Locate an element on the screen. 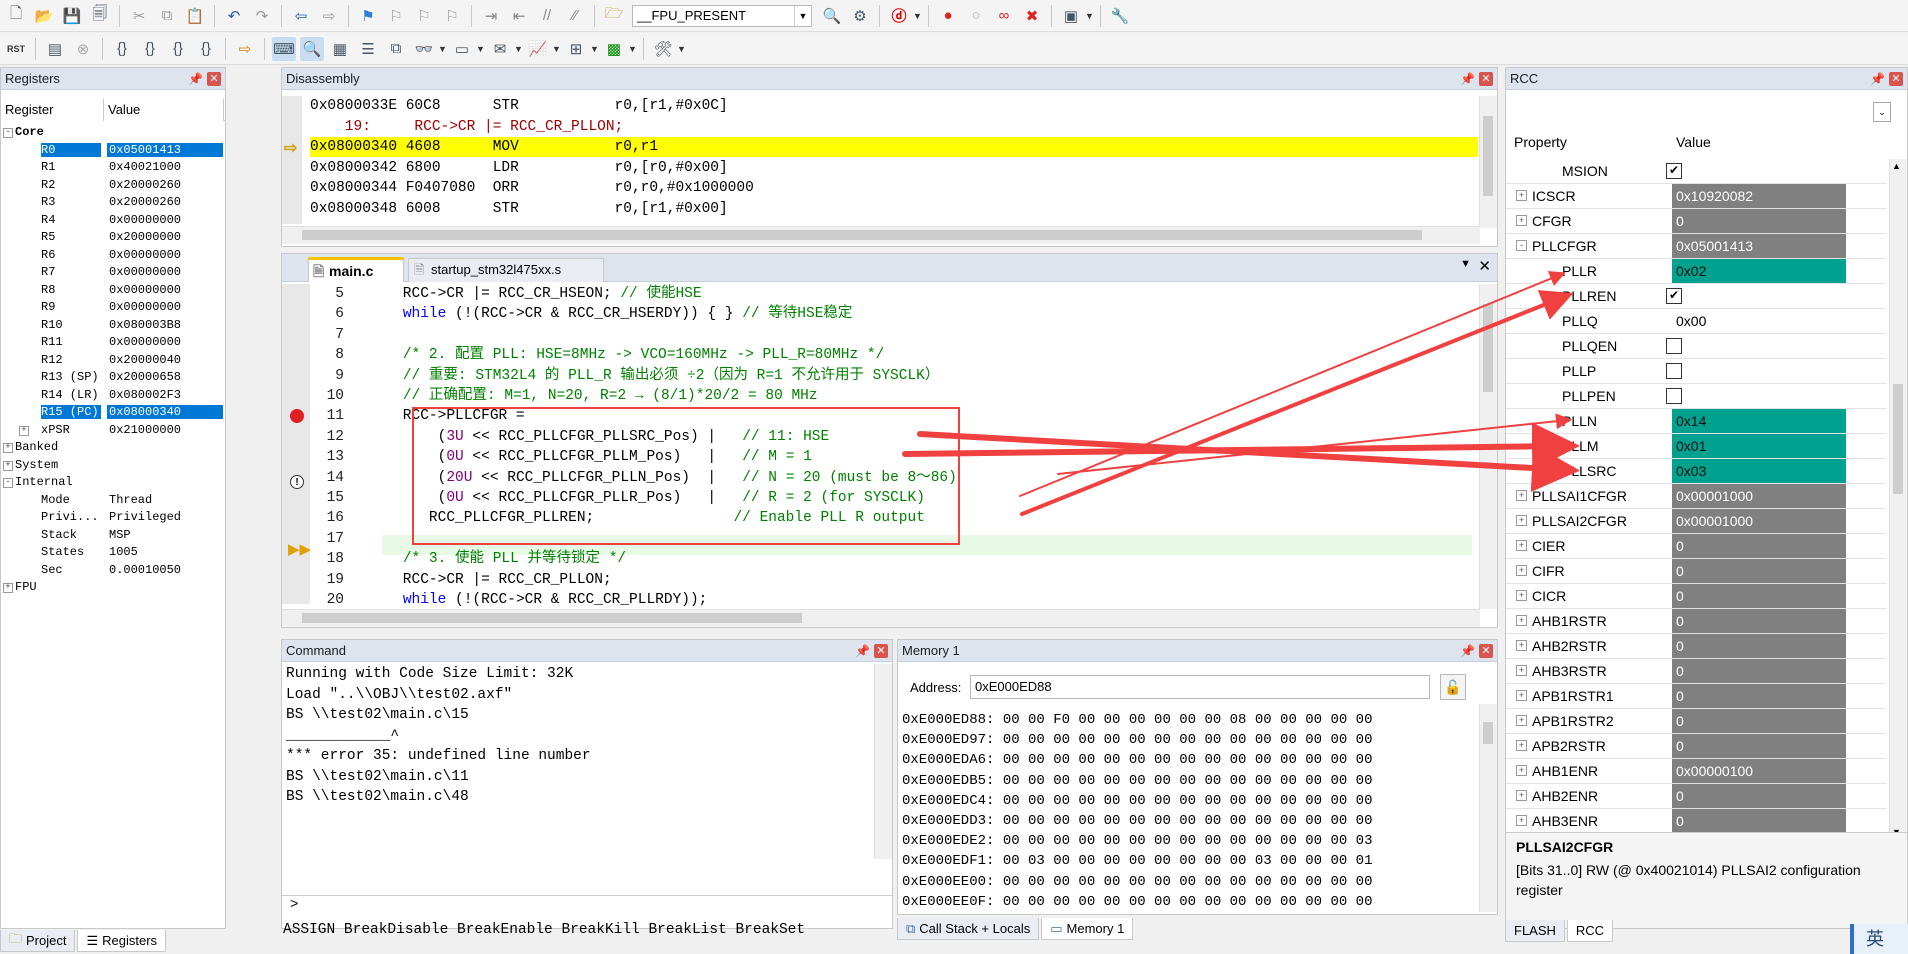  register-row: R3 0x20000260 is located at coordinates (113, 202).